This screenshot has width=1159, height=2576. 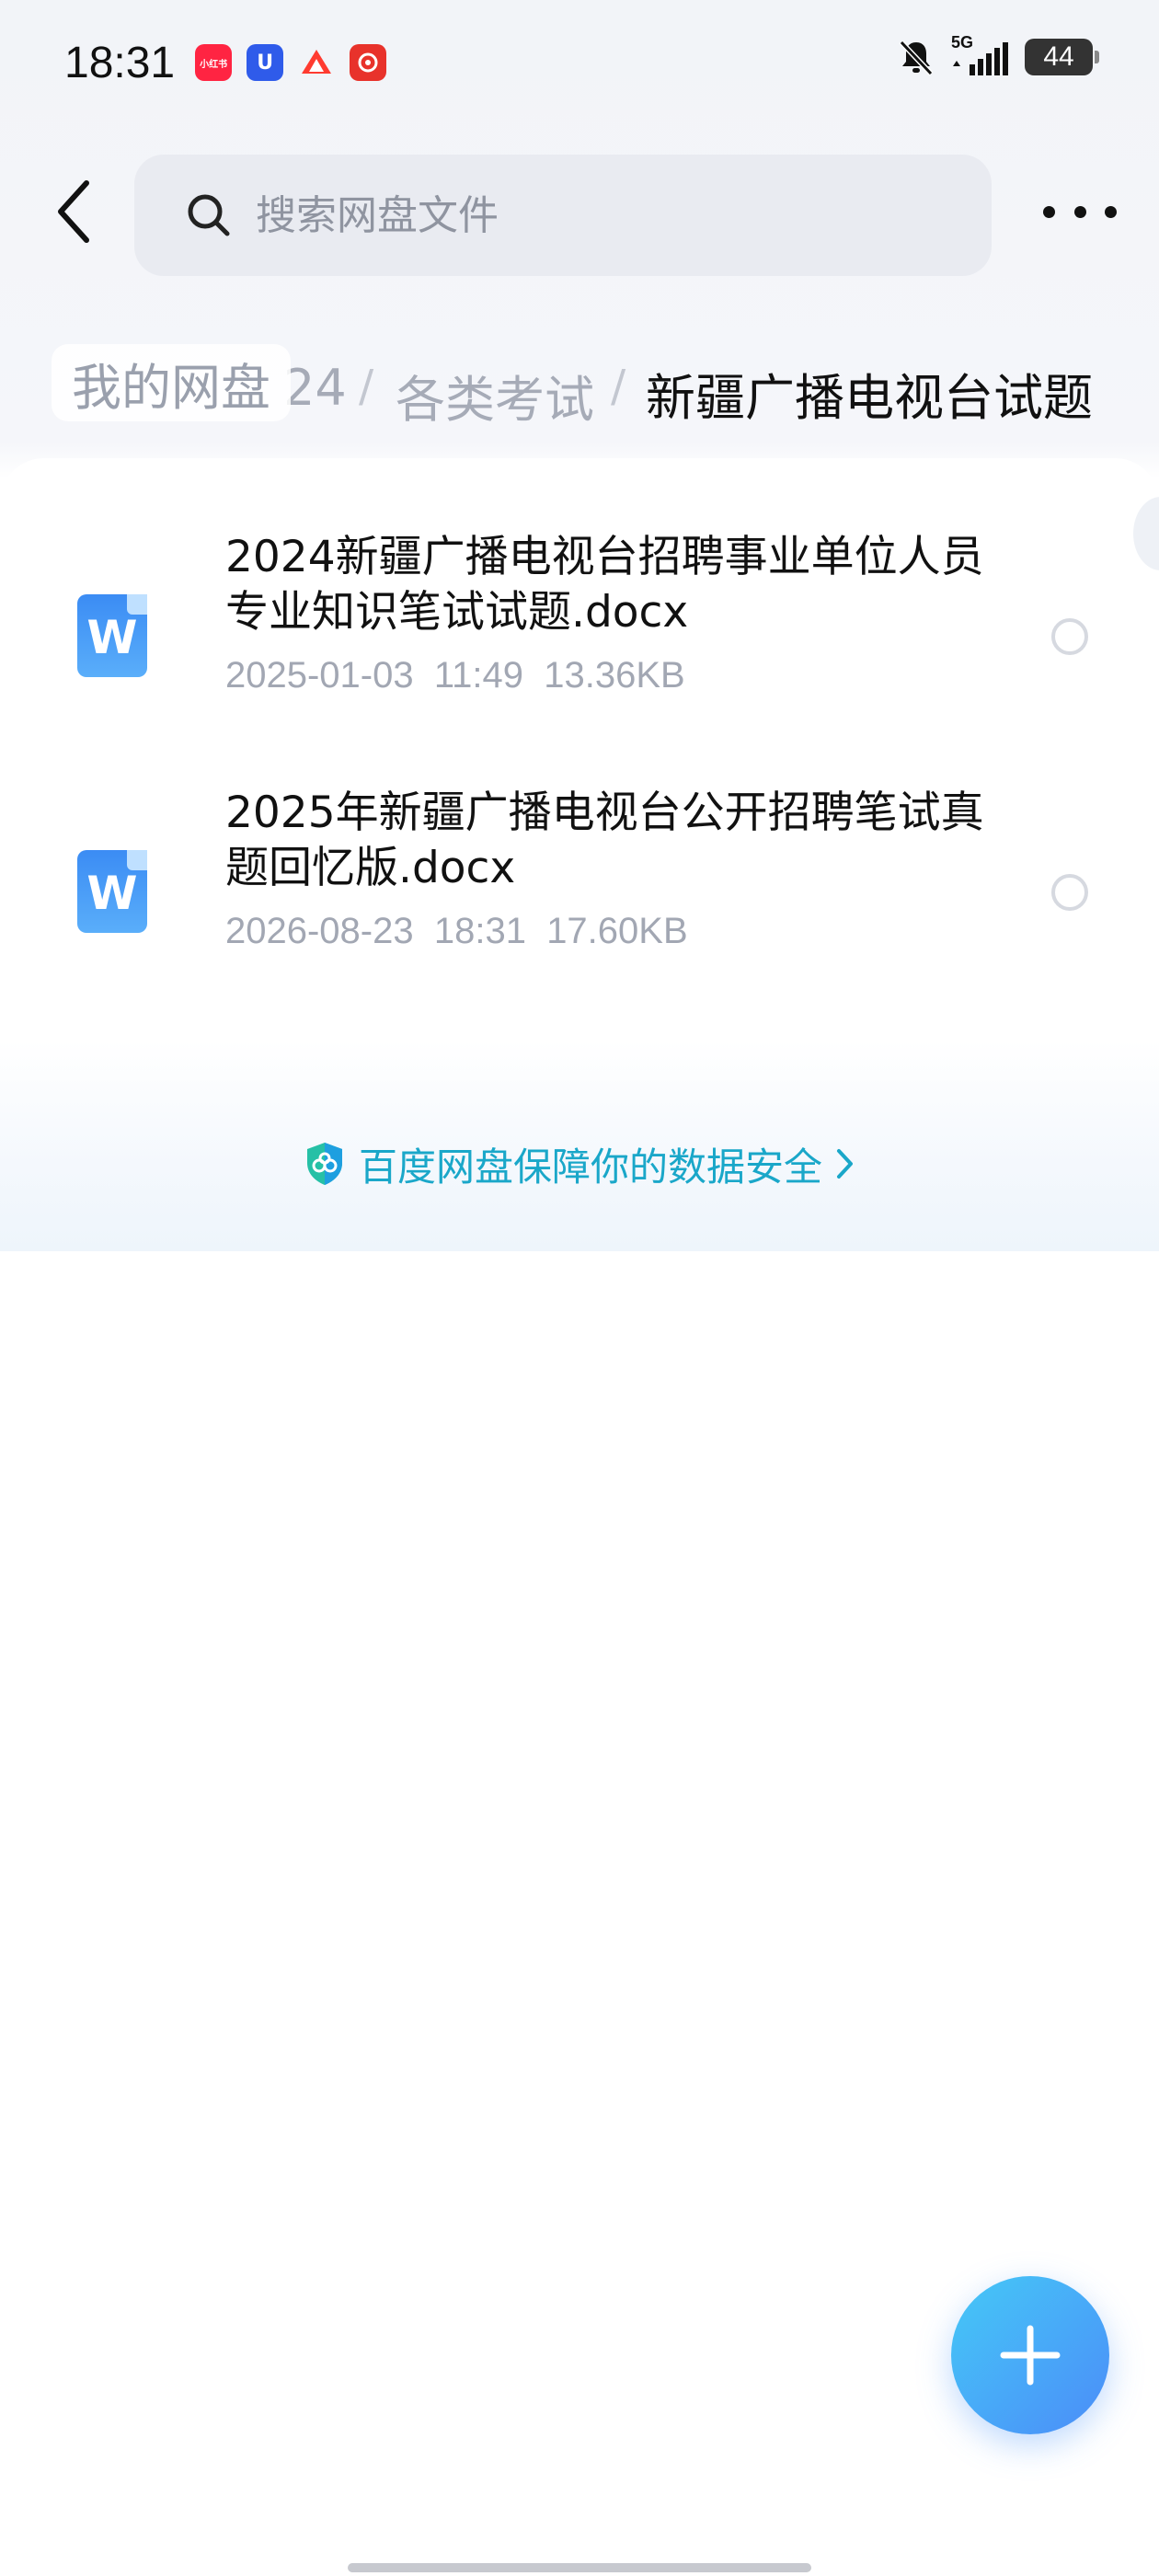 I want to click on triangle-app-icon, so click(x=316, y=62).